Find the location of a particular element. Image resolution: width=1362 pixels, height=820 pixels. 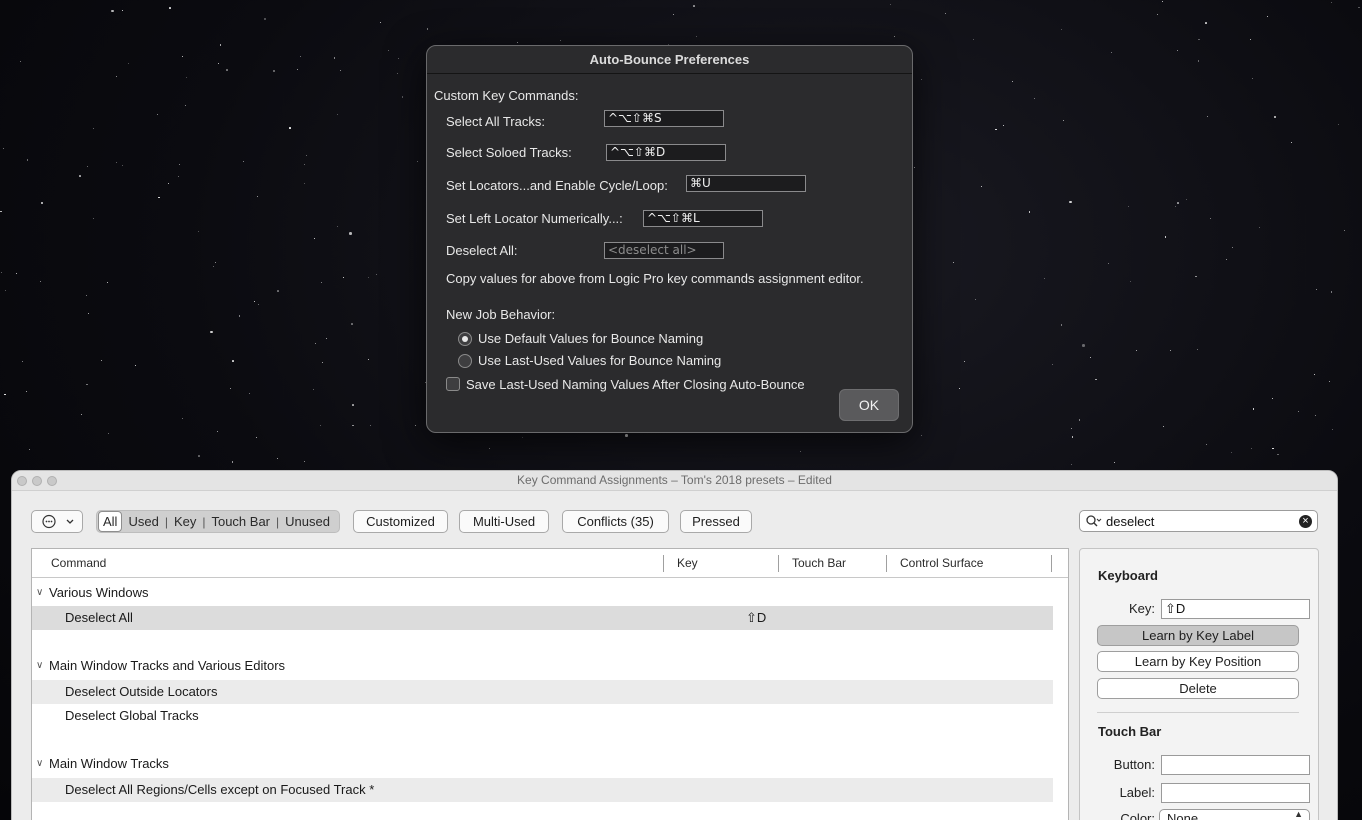

save-naming-values-checkbox is located at coordinates (453, 384).